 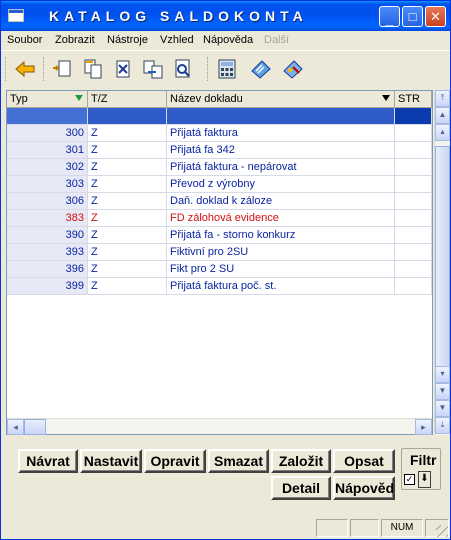 I want to click on table-row-selected, so click(x=219, y=116).